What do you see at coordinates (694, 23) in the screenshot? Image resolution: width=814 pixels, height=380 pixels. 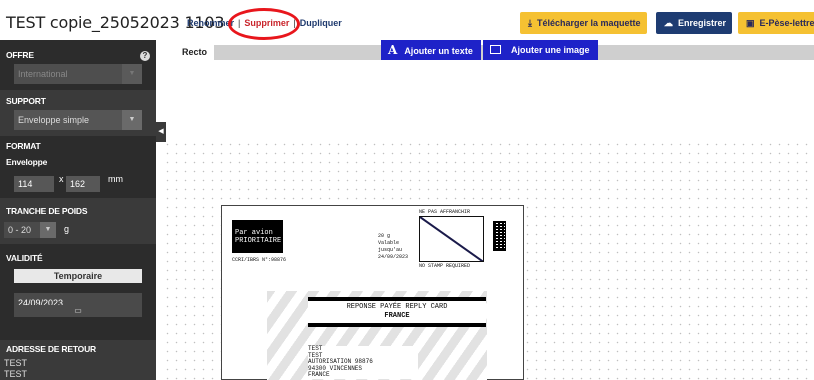 I see `save-button: ☁ Enregistrer` at bounding box center [694, 23].